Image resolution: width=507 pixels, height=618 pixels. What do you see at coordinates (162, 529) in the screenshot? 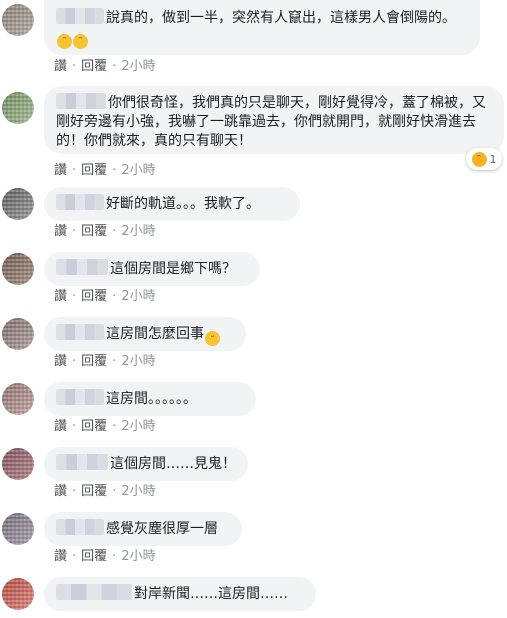
I see `comment-text: 感覺灰塵很厚一層` at bounding box center [162, 529].